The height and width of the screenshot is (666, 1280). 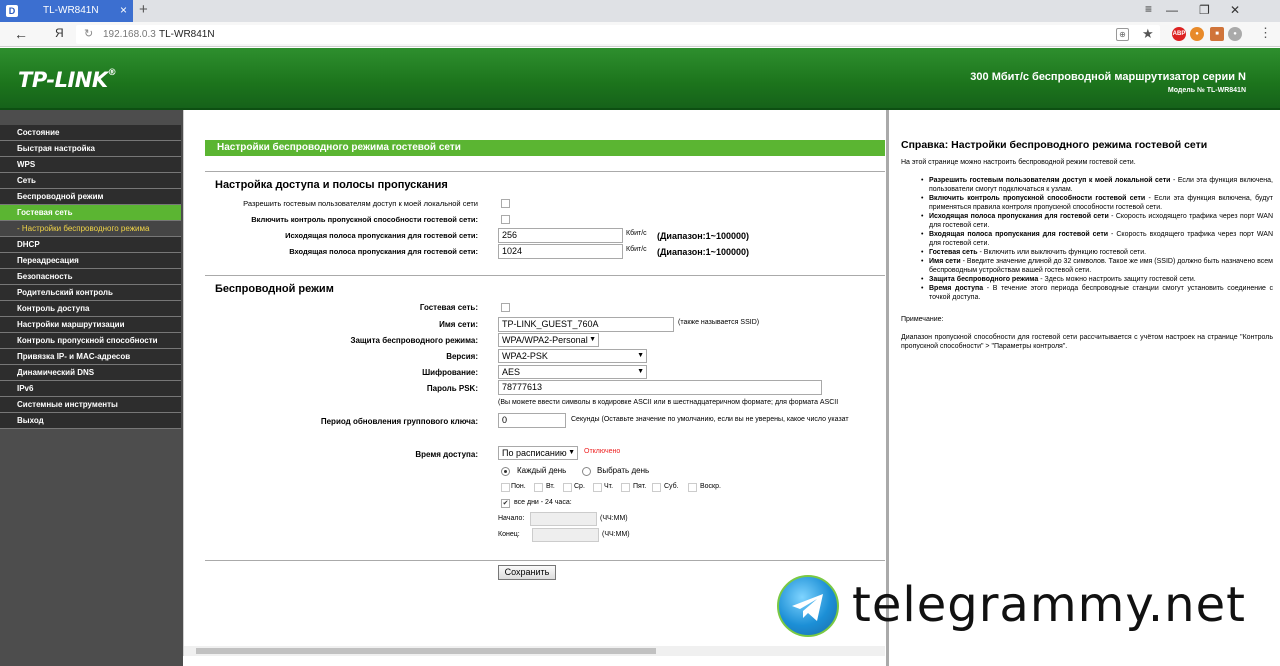 What do you see at coordinates (509, 534) in the screenshot?
I see `end-label: Конец:` at bounding box center [509, 534].